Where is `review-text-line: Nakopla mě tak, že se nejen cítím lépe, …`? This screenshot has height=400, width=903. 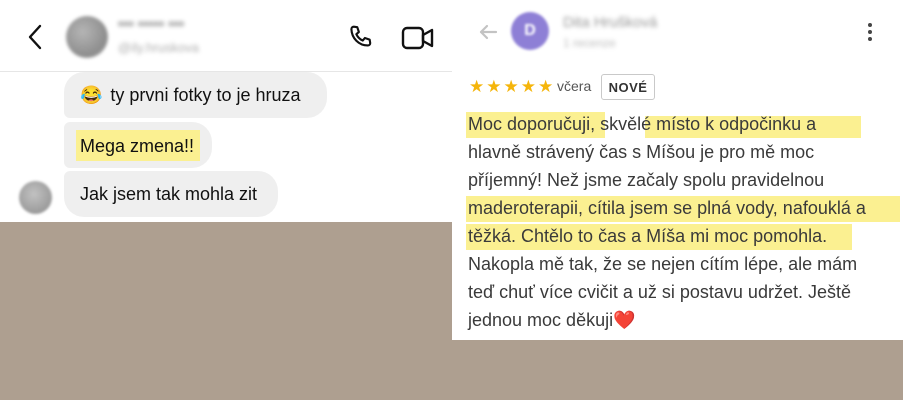
review-text-line: Nakopla mě tak, že se nejen cítím lépe, … is located at coordinates (663, 264).